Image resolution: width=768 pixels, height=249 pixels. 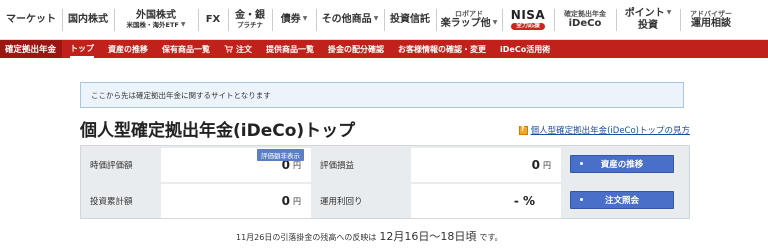 What do you see at coordinates (346, 19) in the screenshot?
I see `nav-others-label: その他商品` at bounding box center [346, 19].